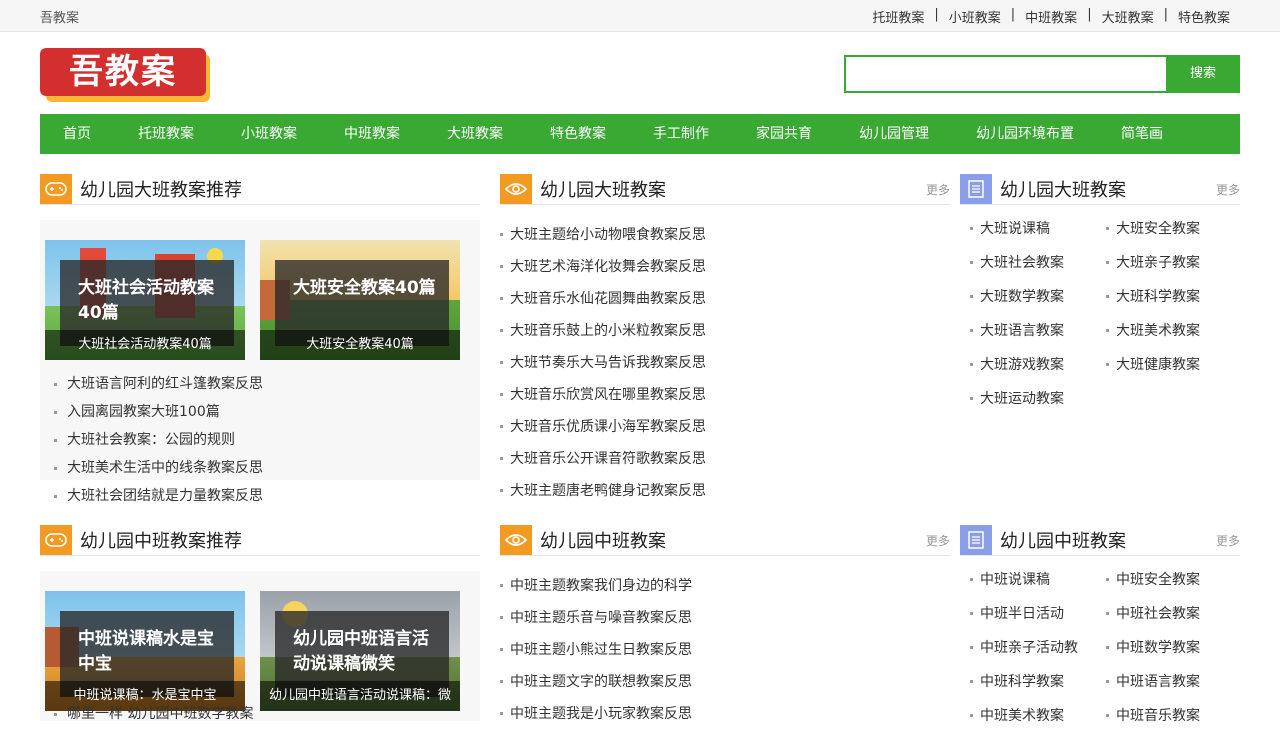  Describe the element at coordinates (372, 134) in the screenshot. I see `nav-item-zhongban: 中班教案` at that location.